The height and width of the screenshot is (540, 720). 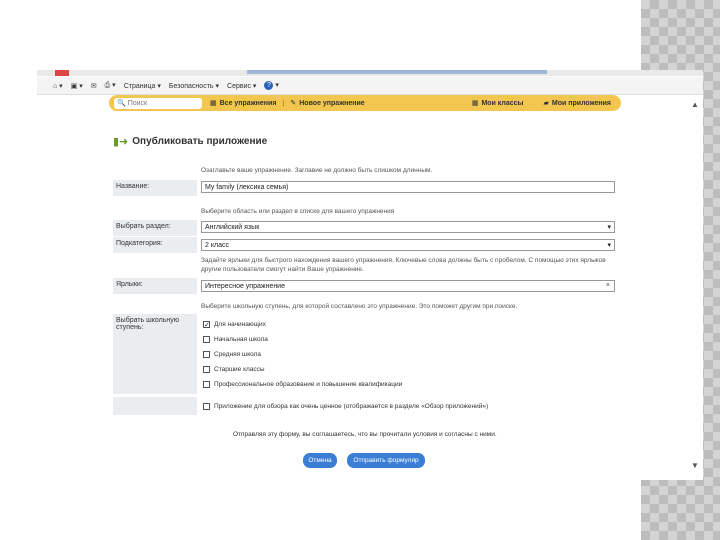 I want to click on section-label: Выбрать раздел:, so click(x=155, y=228).